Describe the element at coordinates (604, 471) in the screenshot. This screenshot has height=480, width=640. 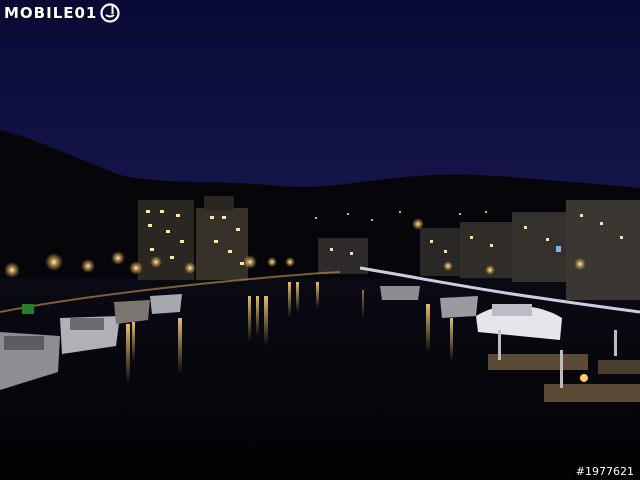
I see `photo-id-watermark: #1977621` at that location.